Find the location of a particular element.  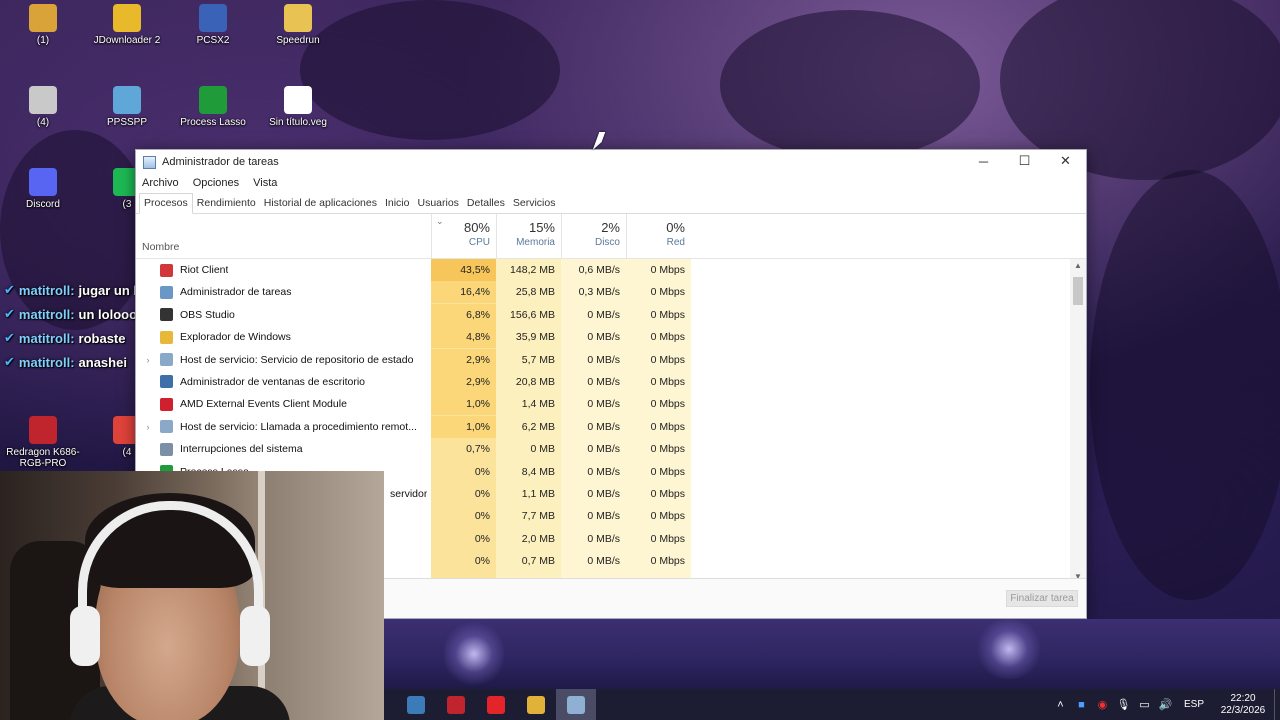

desktop-icon: Discord is located at coordinates (43, 189).